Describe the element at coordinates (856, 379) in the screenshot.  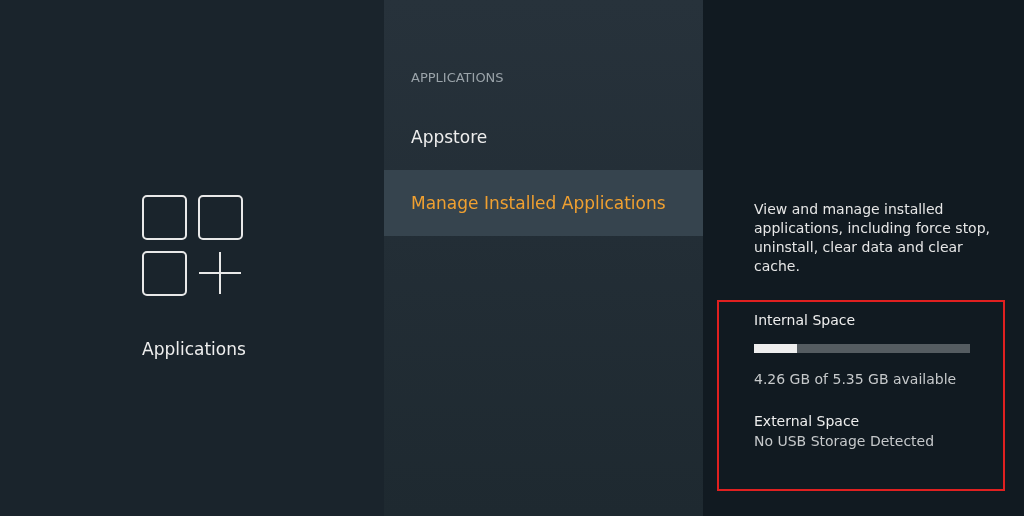
I see `storage-reading: 4.26 GB of 5.35 GB available` at that location.